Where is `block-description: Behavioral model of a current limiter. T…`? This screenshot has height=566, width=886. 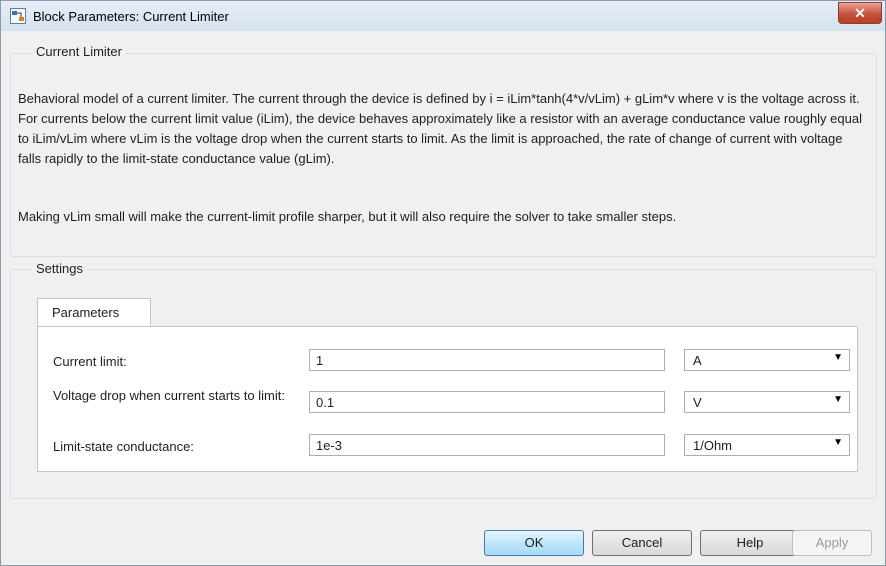
block-description: Behavioral model of a current limiter. T… is located at coordinates (440, 128).